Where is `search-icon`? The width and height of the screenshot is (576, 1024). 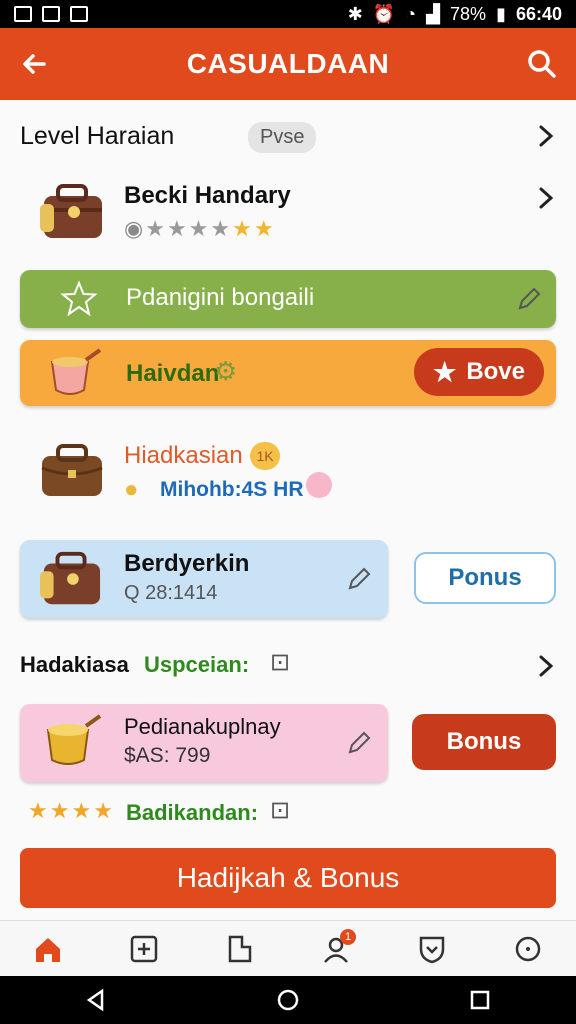
search-icon is located at coordinates (542, 64).